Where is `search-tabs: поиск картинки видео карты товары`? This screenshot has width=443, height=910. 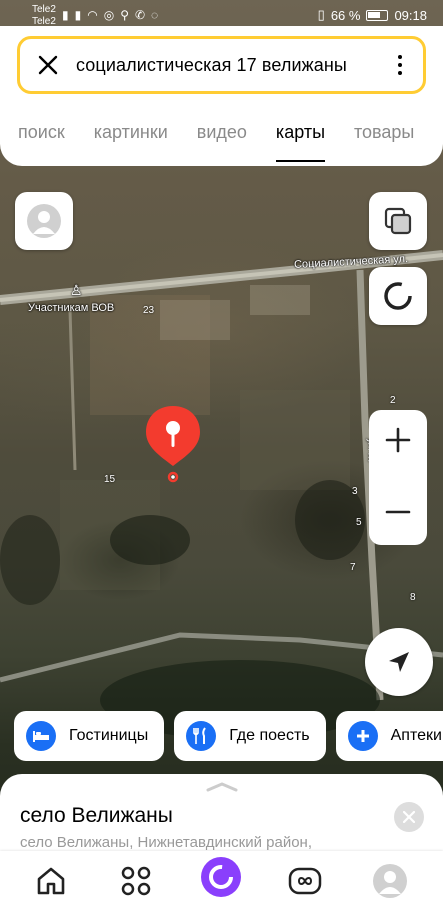
search-tabs: поиск картинки видео карты товары is located at coordinates (230, 142).